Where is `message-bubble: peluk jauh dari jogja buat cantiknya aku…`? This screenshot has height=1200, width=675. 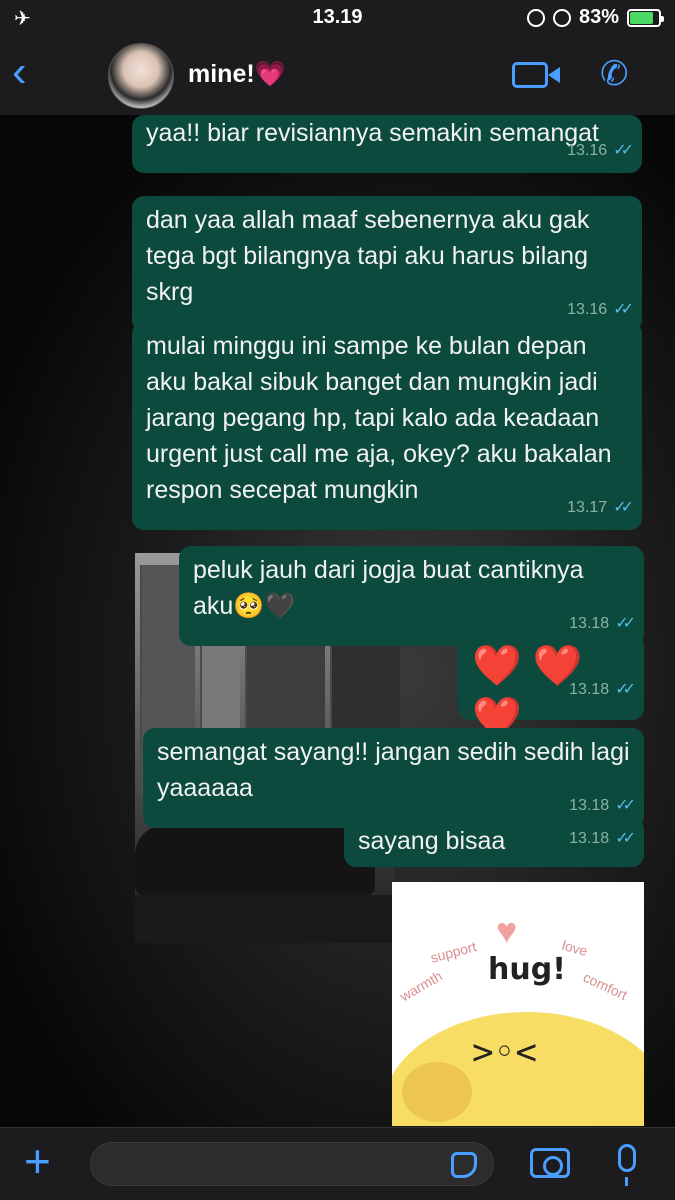
message-bubble: peluk jauh dari jogja buat cantiknya aku… is located at coordinates (411, 596).